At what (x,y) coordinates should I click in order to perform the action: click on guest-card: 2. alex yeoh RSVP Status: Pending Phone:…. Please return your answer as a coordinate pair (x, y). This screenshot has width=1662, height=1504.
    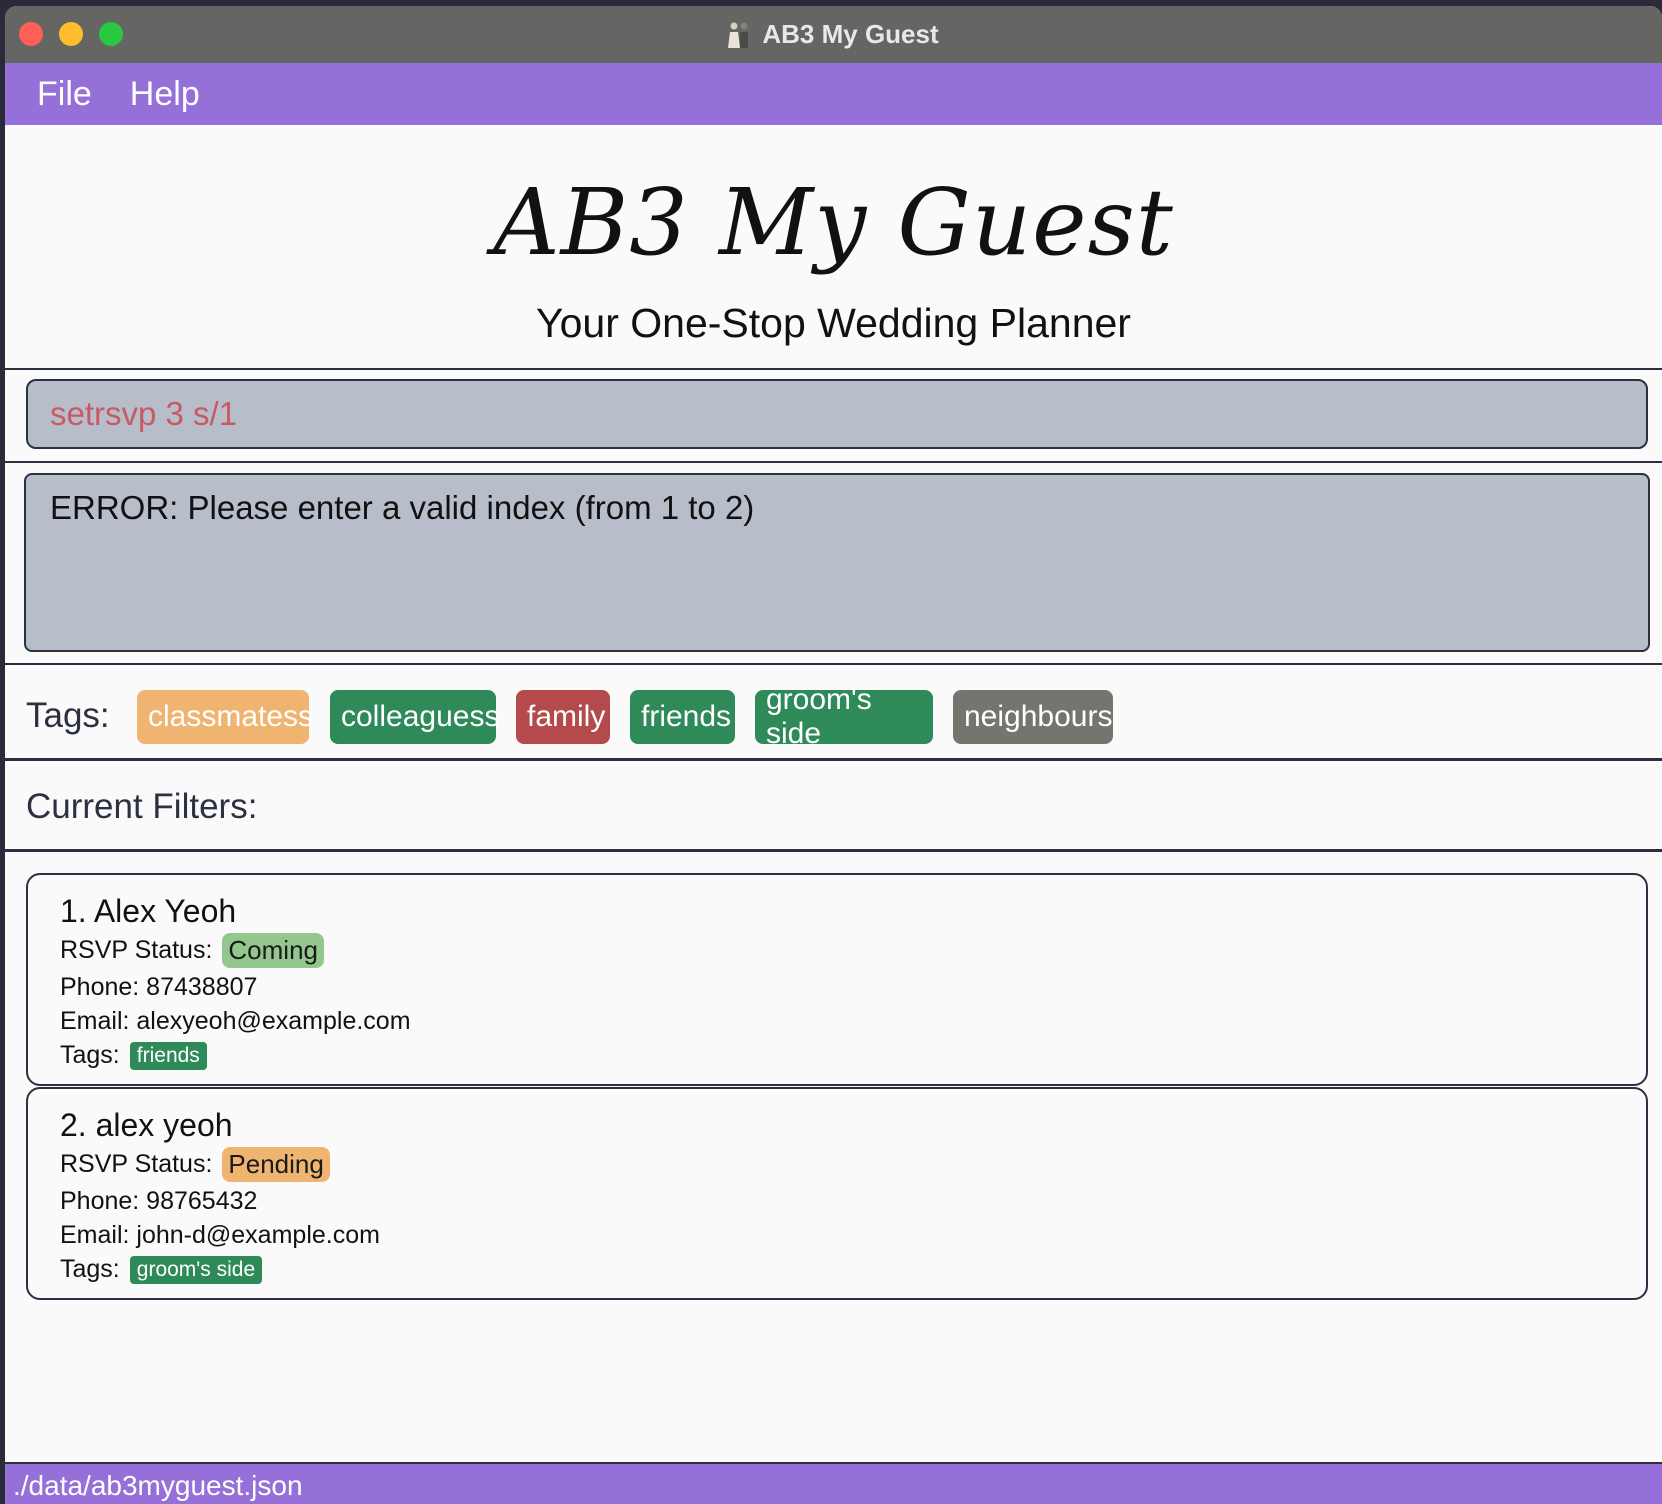
    Looking at the image, I should click on (837, 1193).